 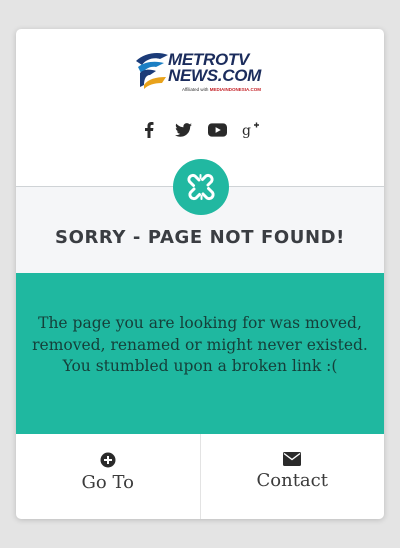 What do you see at coordinates (214, 75) in the screenshot?
I see `logo-line2: NEWS.COM` at bounding box center [214, 75].